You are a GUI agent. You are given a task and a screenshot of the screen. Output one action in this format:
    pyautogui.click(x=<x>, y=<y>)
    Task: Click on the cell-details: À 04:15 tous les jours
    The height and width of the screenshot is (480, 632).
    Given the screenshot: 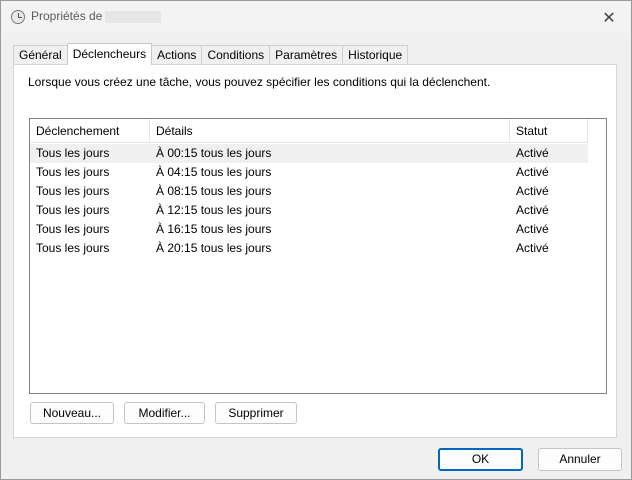 What is the action you would take?
    pyautogui.click(x=214, y=172)
    